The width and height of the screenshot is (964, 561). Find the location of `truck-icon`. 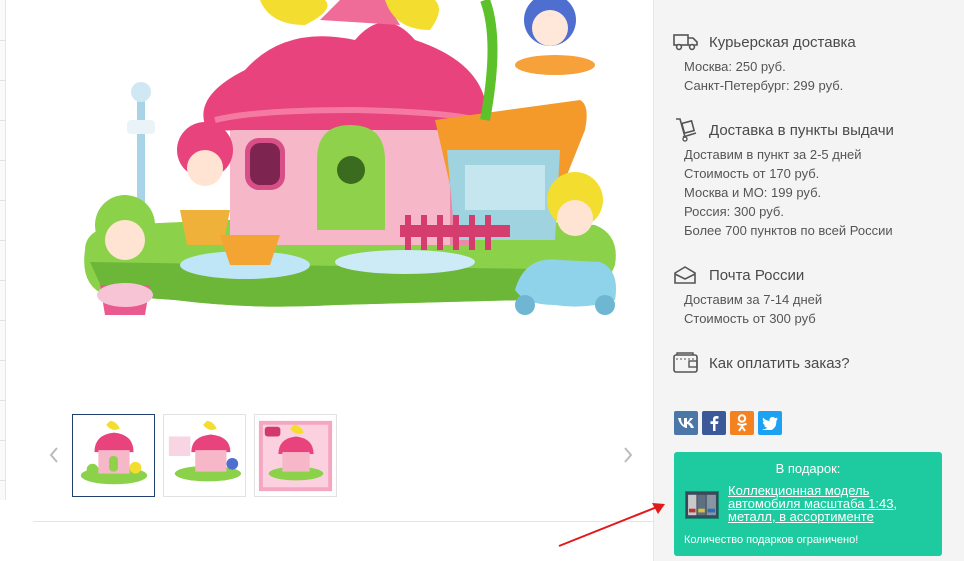

truck-icon is located at coordinates (687, 42).